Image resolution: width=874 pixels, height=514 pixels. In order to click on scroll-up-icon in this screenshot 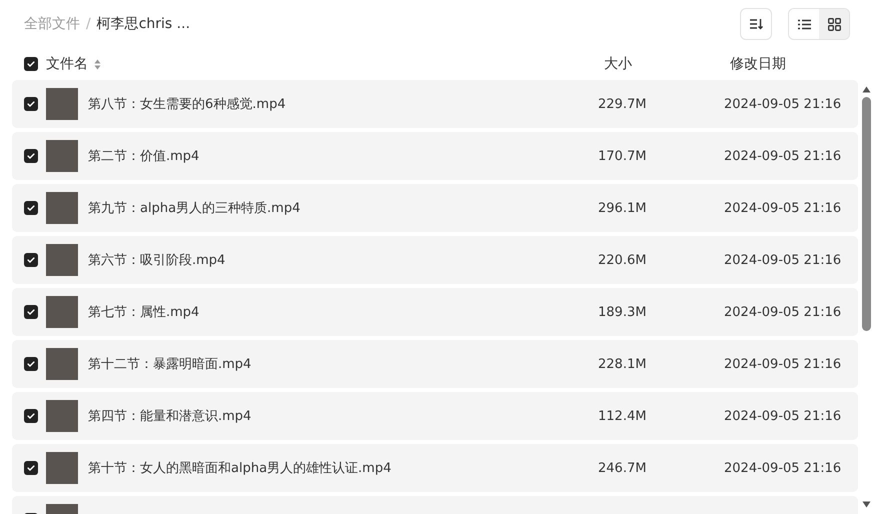, I will do `click(866, 89)`.